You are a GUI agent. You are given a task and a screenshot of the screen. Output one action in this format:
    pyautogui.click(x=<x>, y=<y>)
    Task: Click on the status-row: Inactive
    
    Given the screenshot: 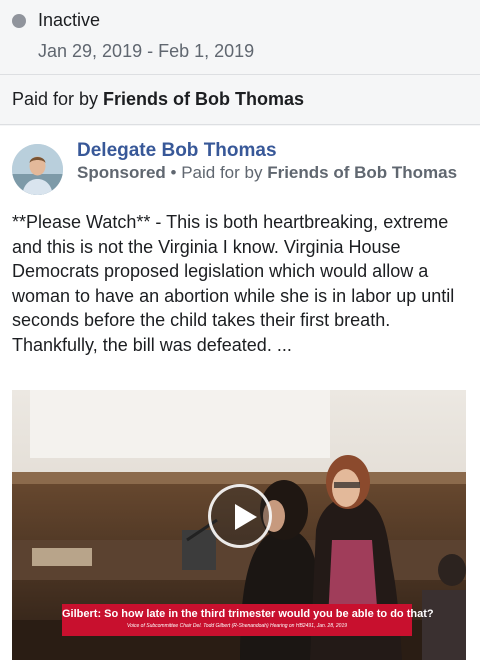 What is the action you would take?
    pyautogui.click(x=56, y=20)
    